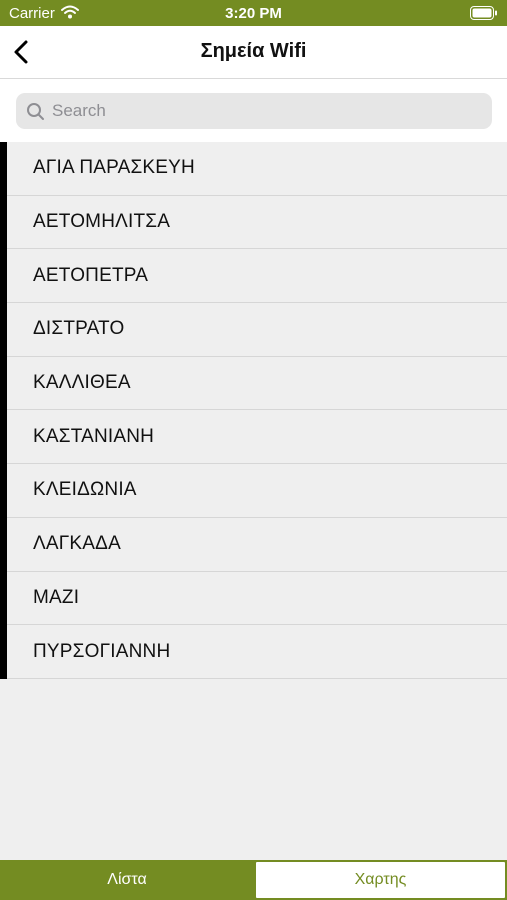 This screenshot has width=507, height=900. Describe the element at coordinates (127, 880) in the screenshot. I see `tab-list: Λίστα` at that location.